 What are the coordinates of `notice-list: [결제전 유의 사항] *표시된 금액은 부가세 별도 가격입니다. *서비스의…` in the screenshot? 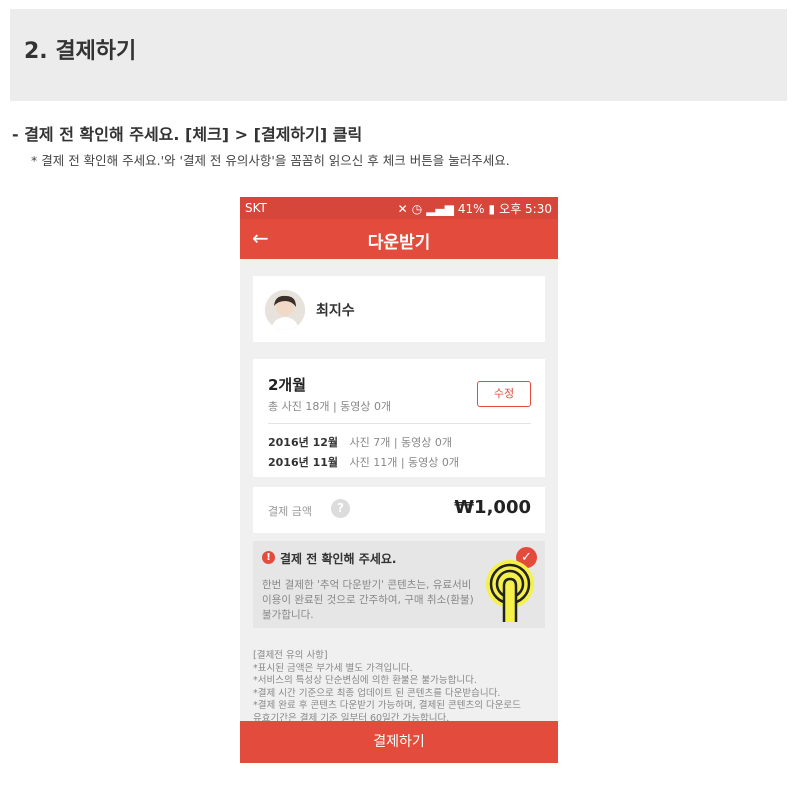 It's located at (403, 687).